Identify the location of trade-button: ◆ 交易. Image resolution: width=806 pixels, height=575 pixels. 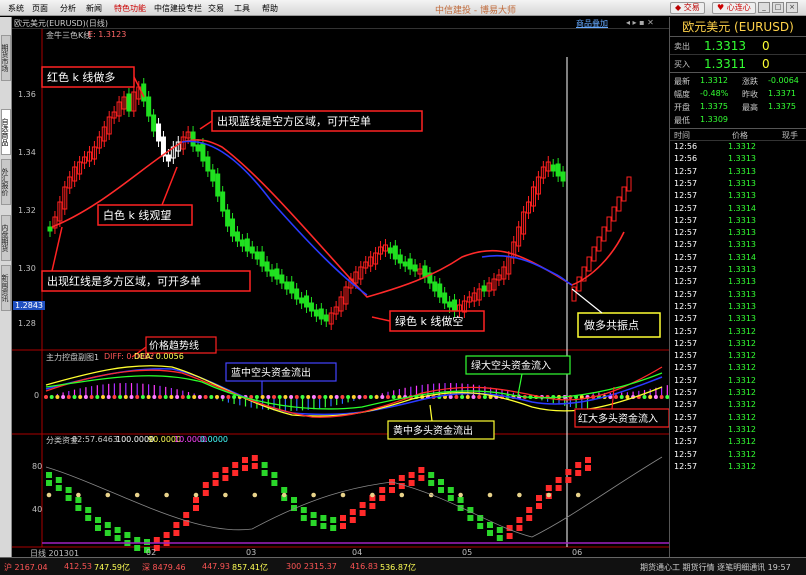
(687, 8).